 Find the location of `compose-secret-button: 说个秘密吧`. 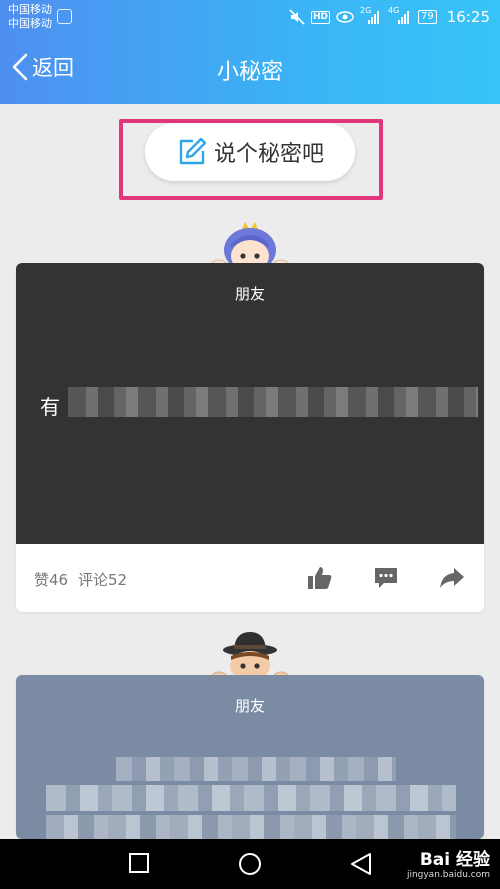

compose-secret-button: 说个秘密吧 is located at coordinates (250, 152).